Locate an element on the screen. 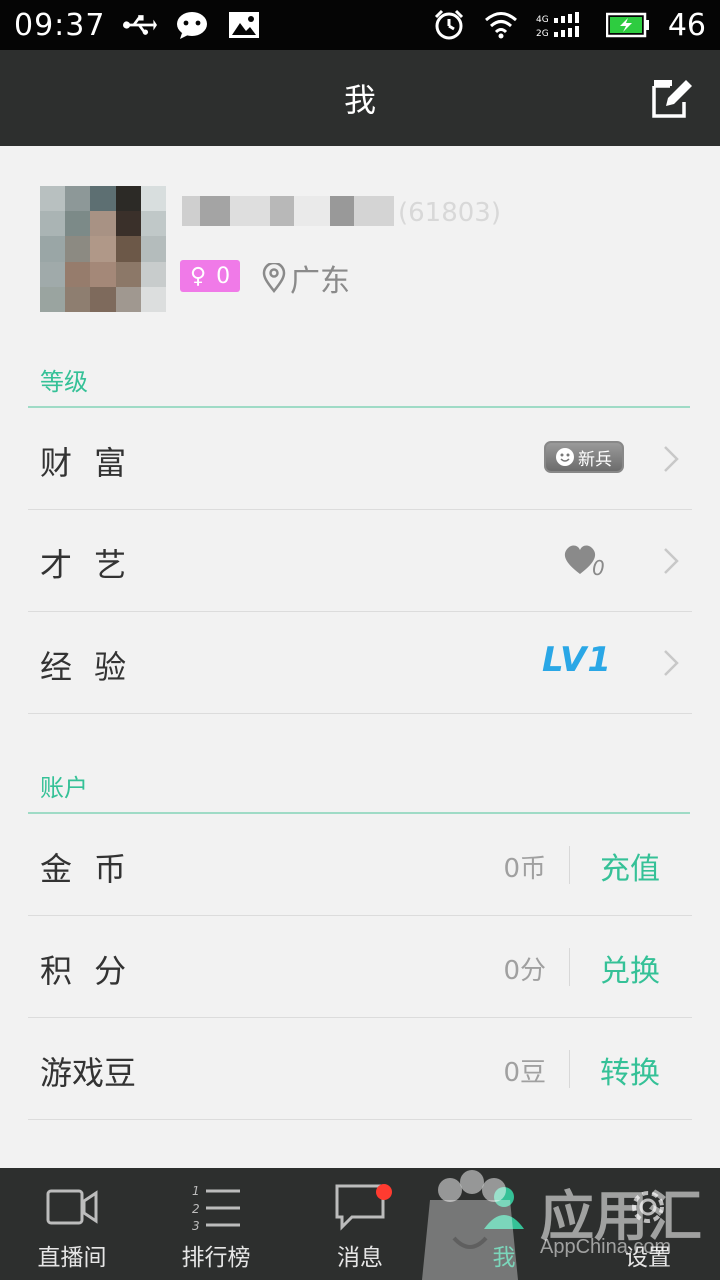 The width and height of the screenshot is (720, 1280). coins-value: 0币 is located at coordinates (524, 869).